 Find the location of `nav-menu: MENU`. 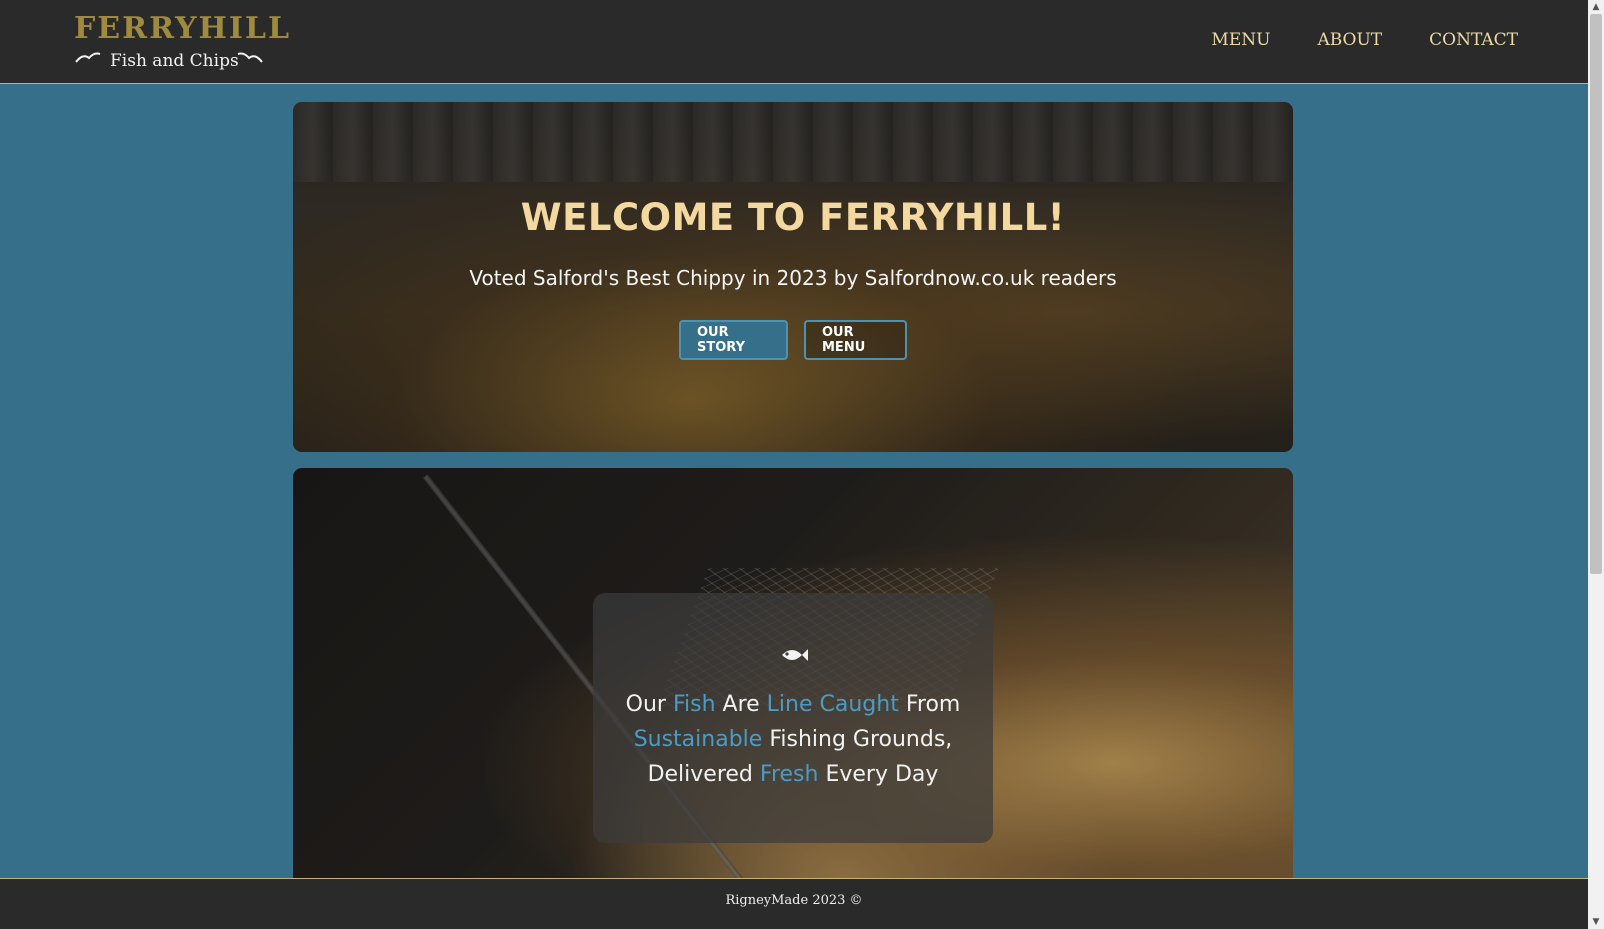

nav-menu: MENU is located at coordinates (1240, 40).